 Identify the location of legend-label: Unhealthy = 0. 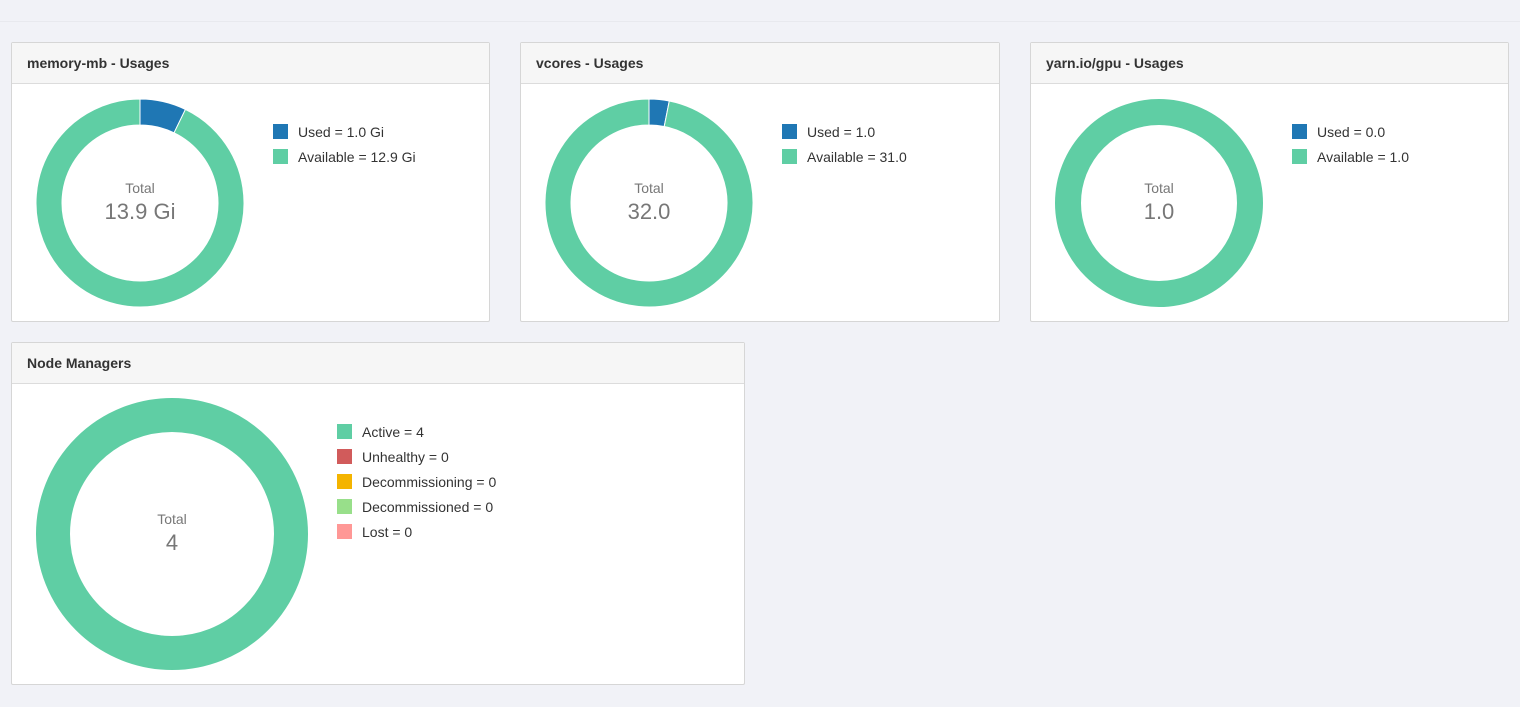
(405, 456).